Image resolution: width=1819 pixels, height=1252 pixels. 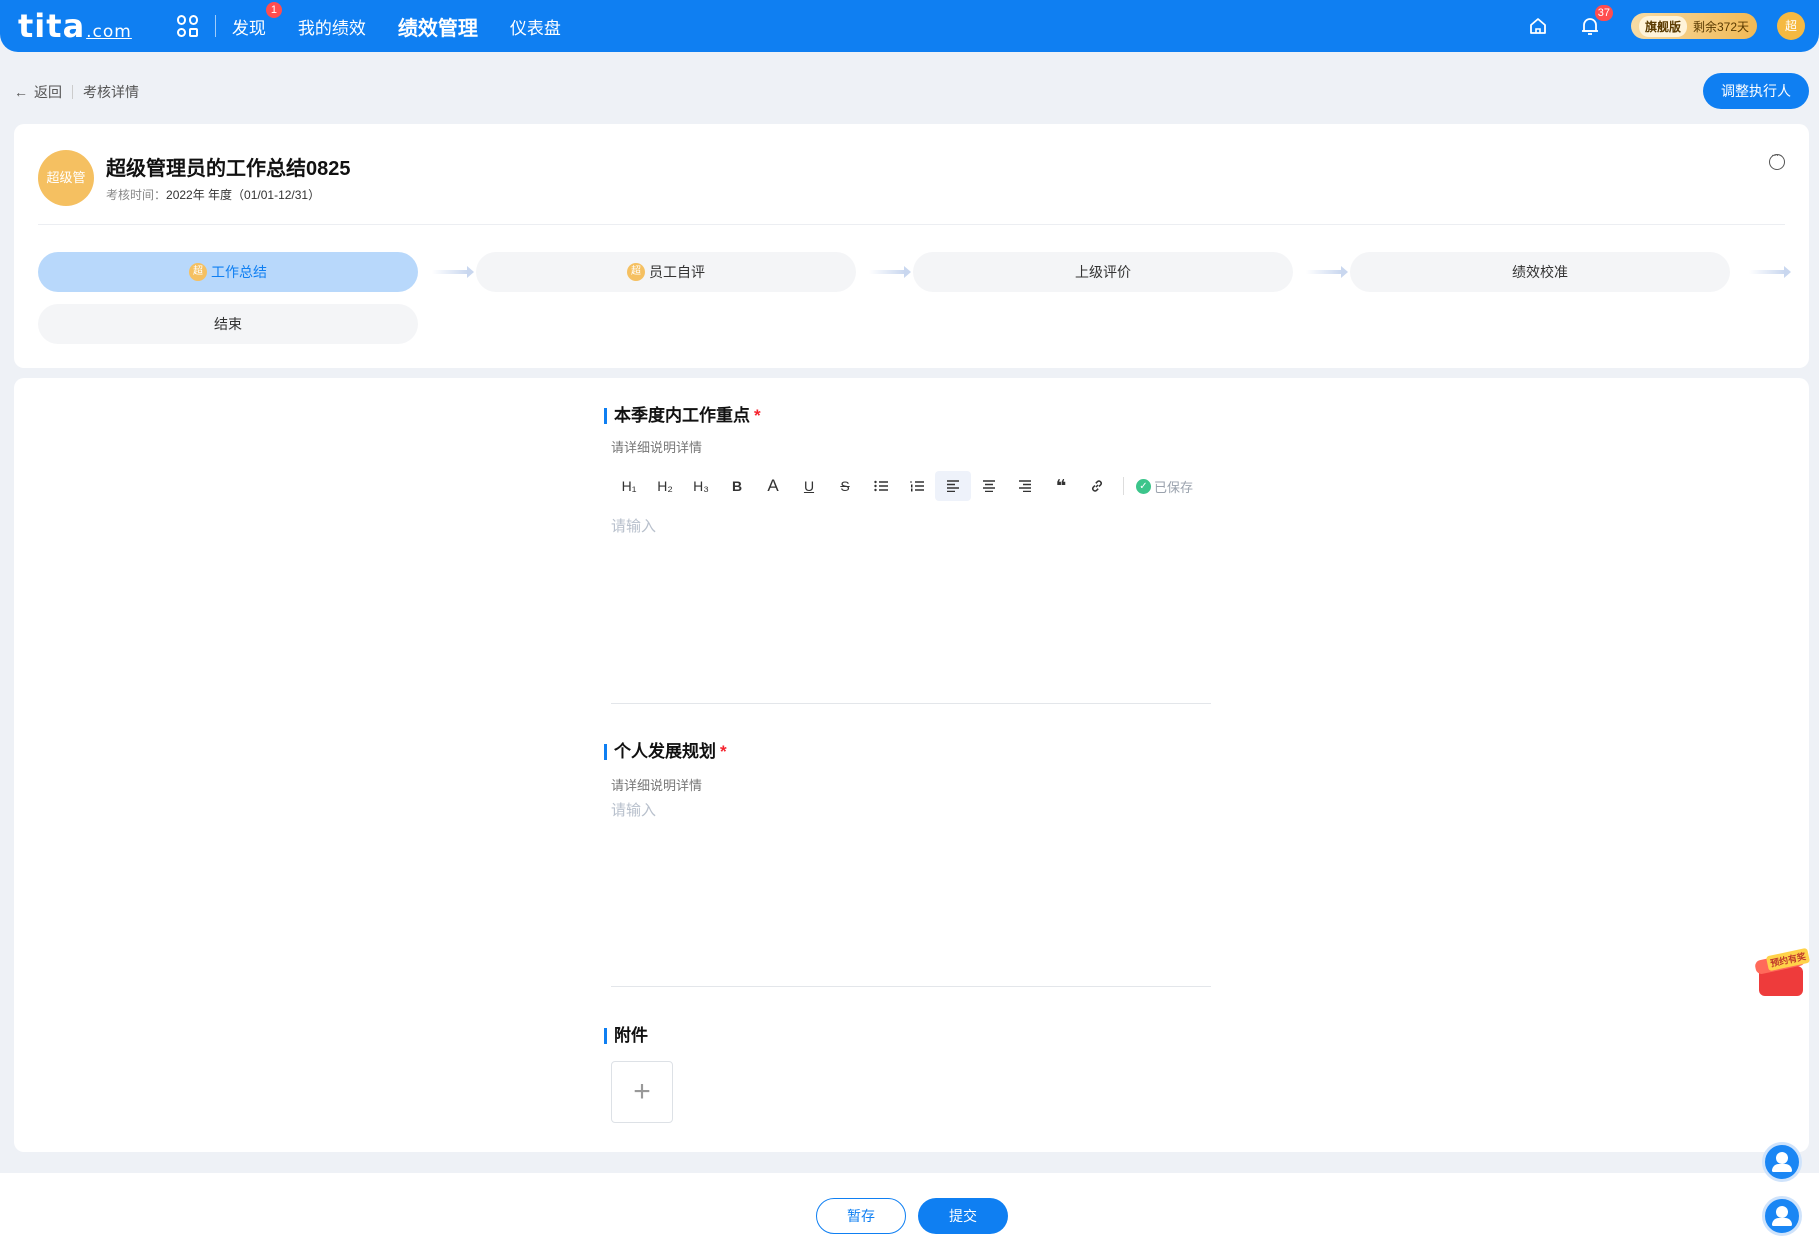 I want to click on contact-advisor-icon, so click(x=1782, y=1162).